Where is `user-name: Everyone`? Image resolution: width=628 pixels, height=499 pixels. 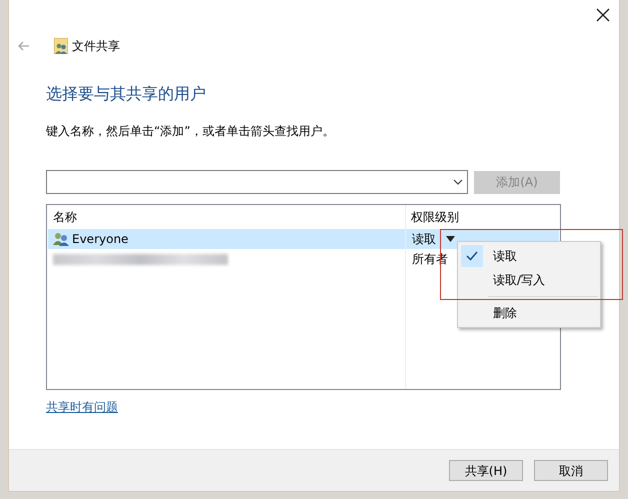
user-name: Everyone is located at coordinates (100, 239).